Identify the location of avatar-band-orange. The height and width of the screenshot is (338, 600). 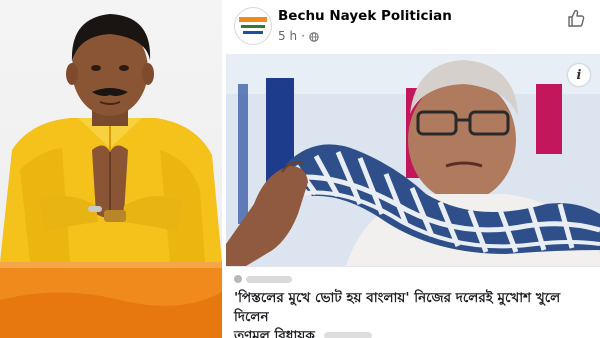
(253, 19).